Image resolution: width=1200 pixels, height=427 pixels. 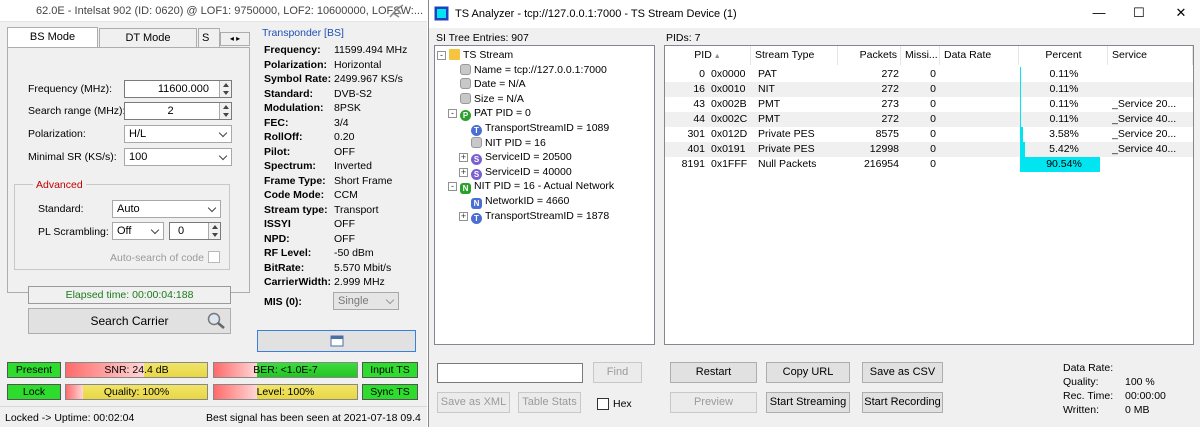 What do you see at coordinates (283, 302) in the screenshot?
I see `mis-label: MIS (0):` at bounding box center [283, 302].